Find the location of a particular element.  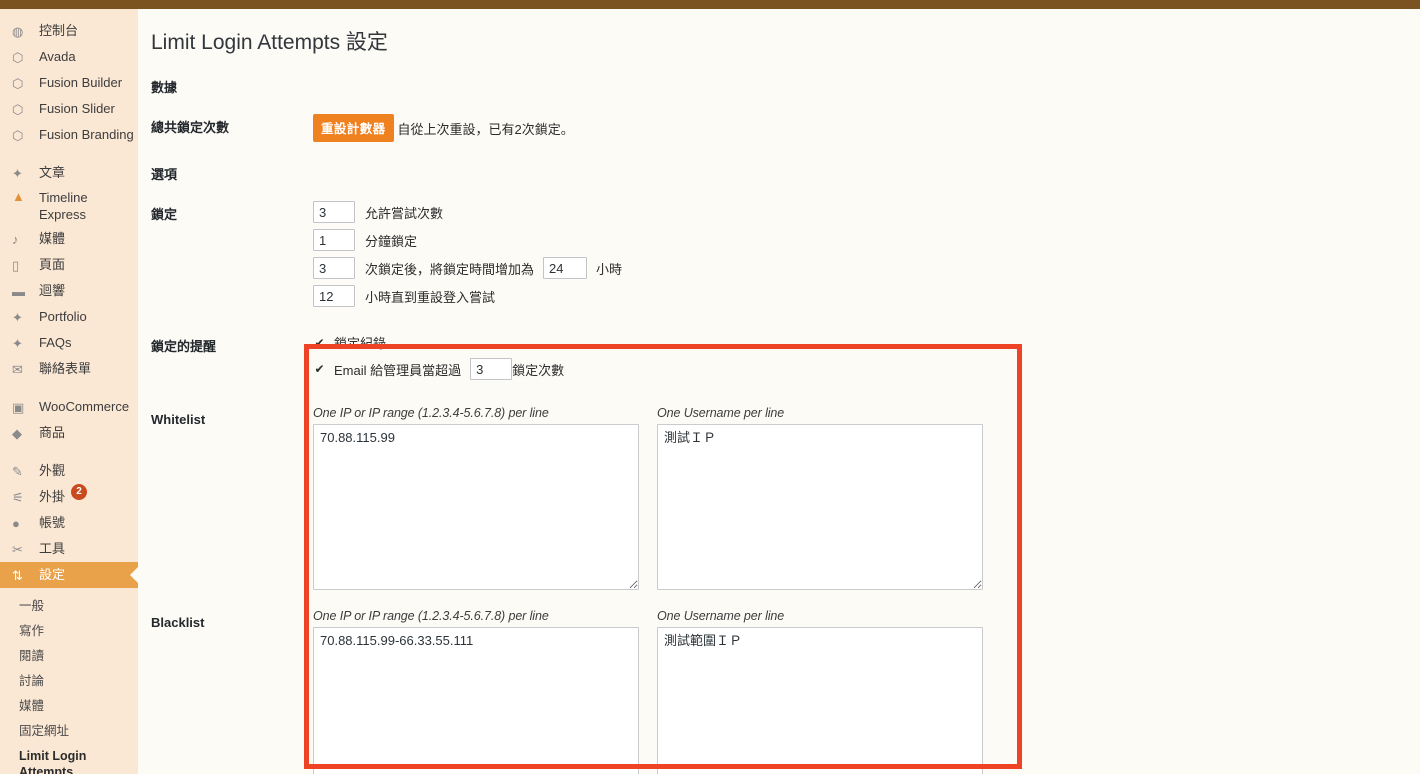

sidebar-item-pages: 頁面 is located at coordinates (69, 265).